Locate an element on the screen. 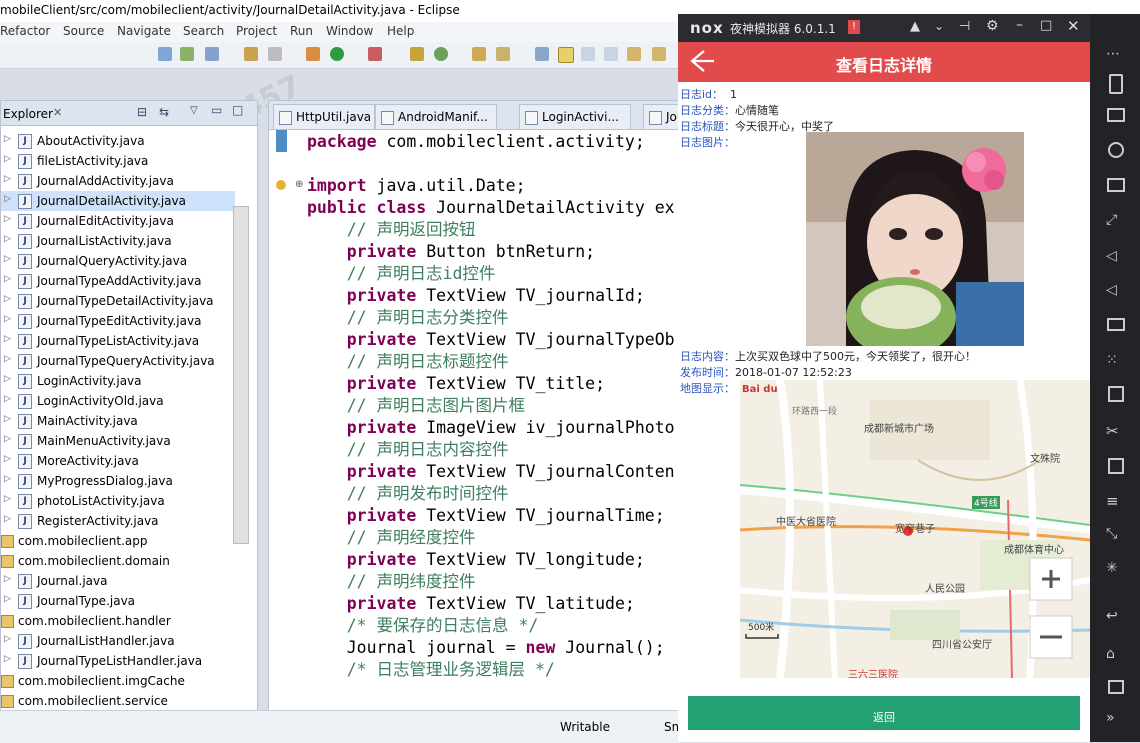 This screenshot has height=743, width=1140. tree-file: ▷ J JournalListActivity.java is located at coordinates (118, 241).